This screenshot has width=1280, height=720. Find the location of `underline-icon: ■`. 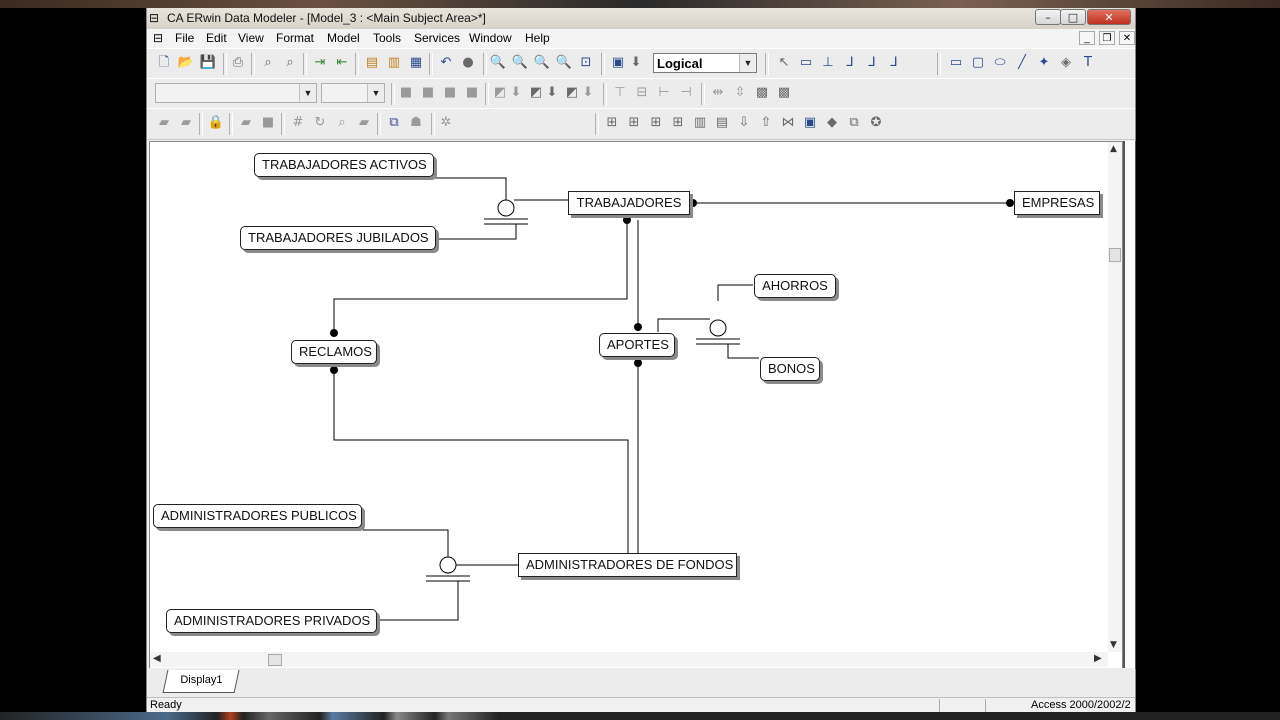

underline-icon: ■ is located at coordinates (450, 93).